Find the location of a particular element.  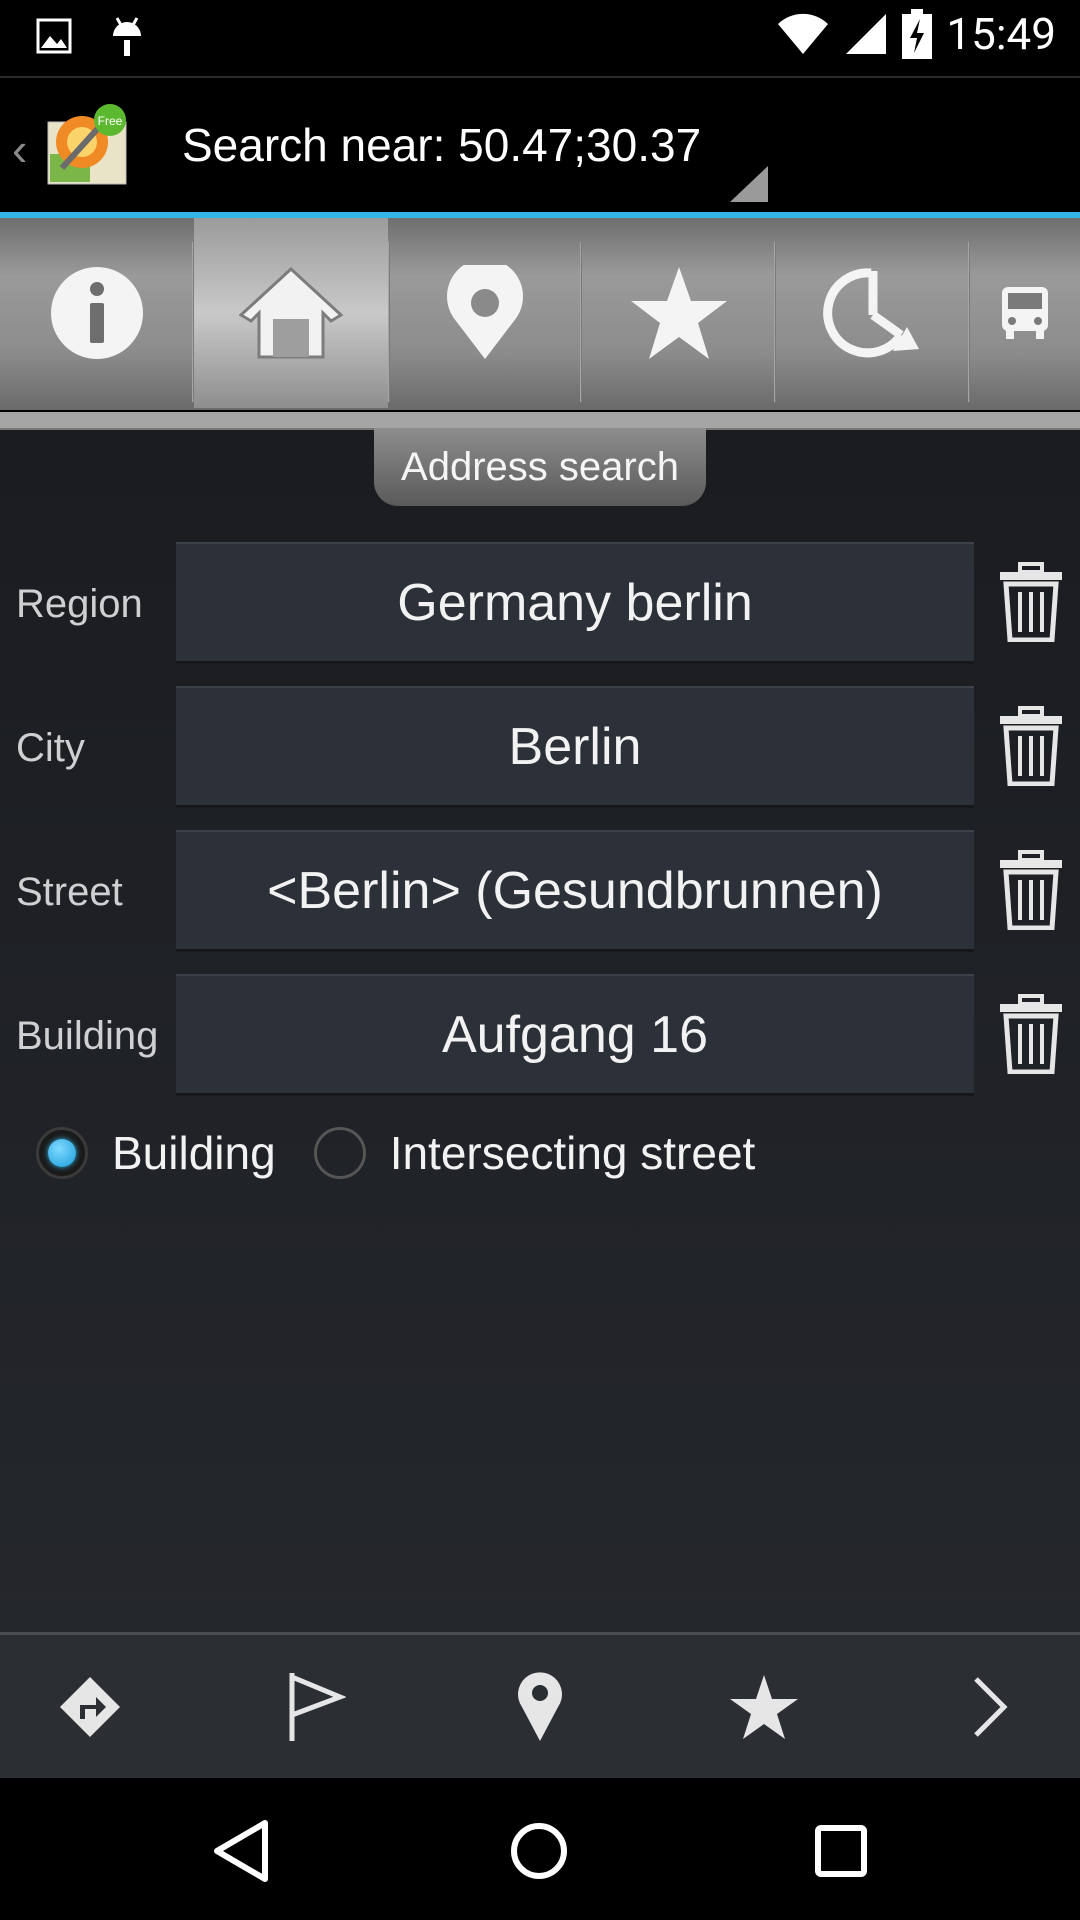

up-chevron-icon: ‹ is located at coordinates (19, 149).